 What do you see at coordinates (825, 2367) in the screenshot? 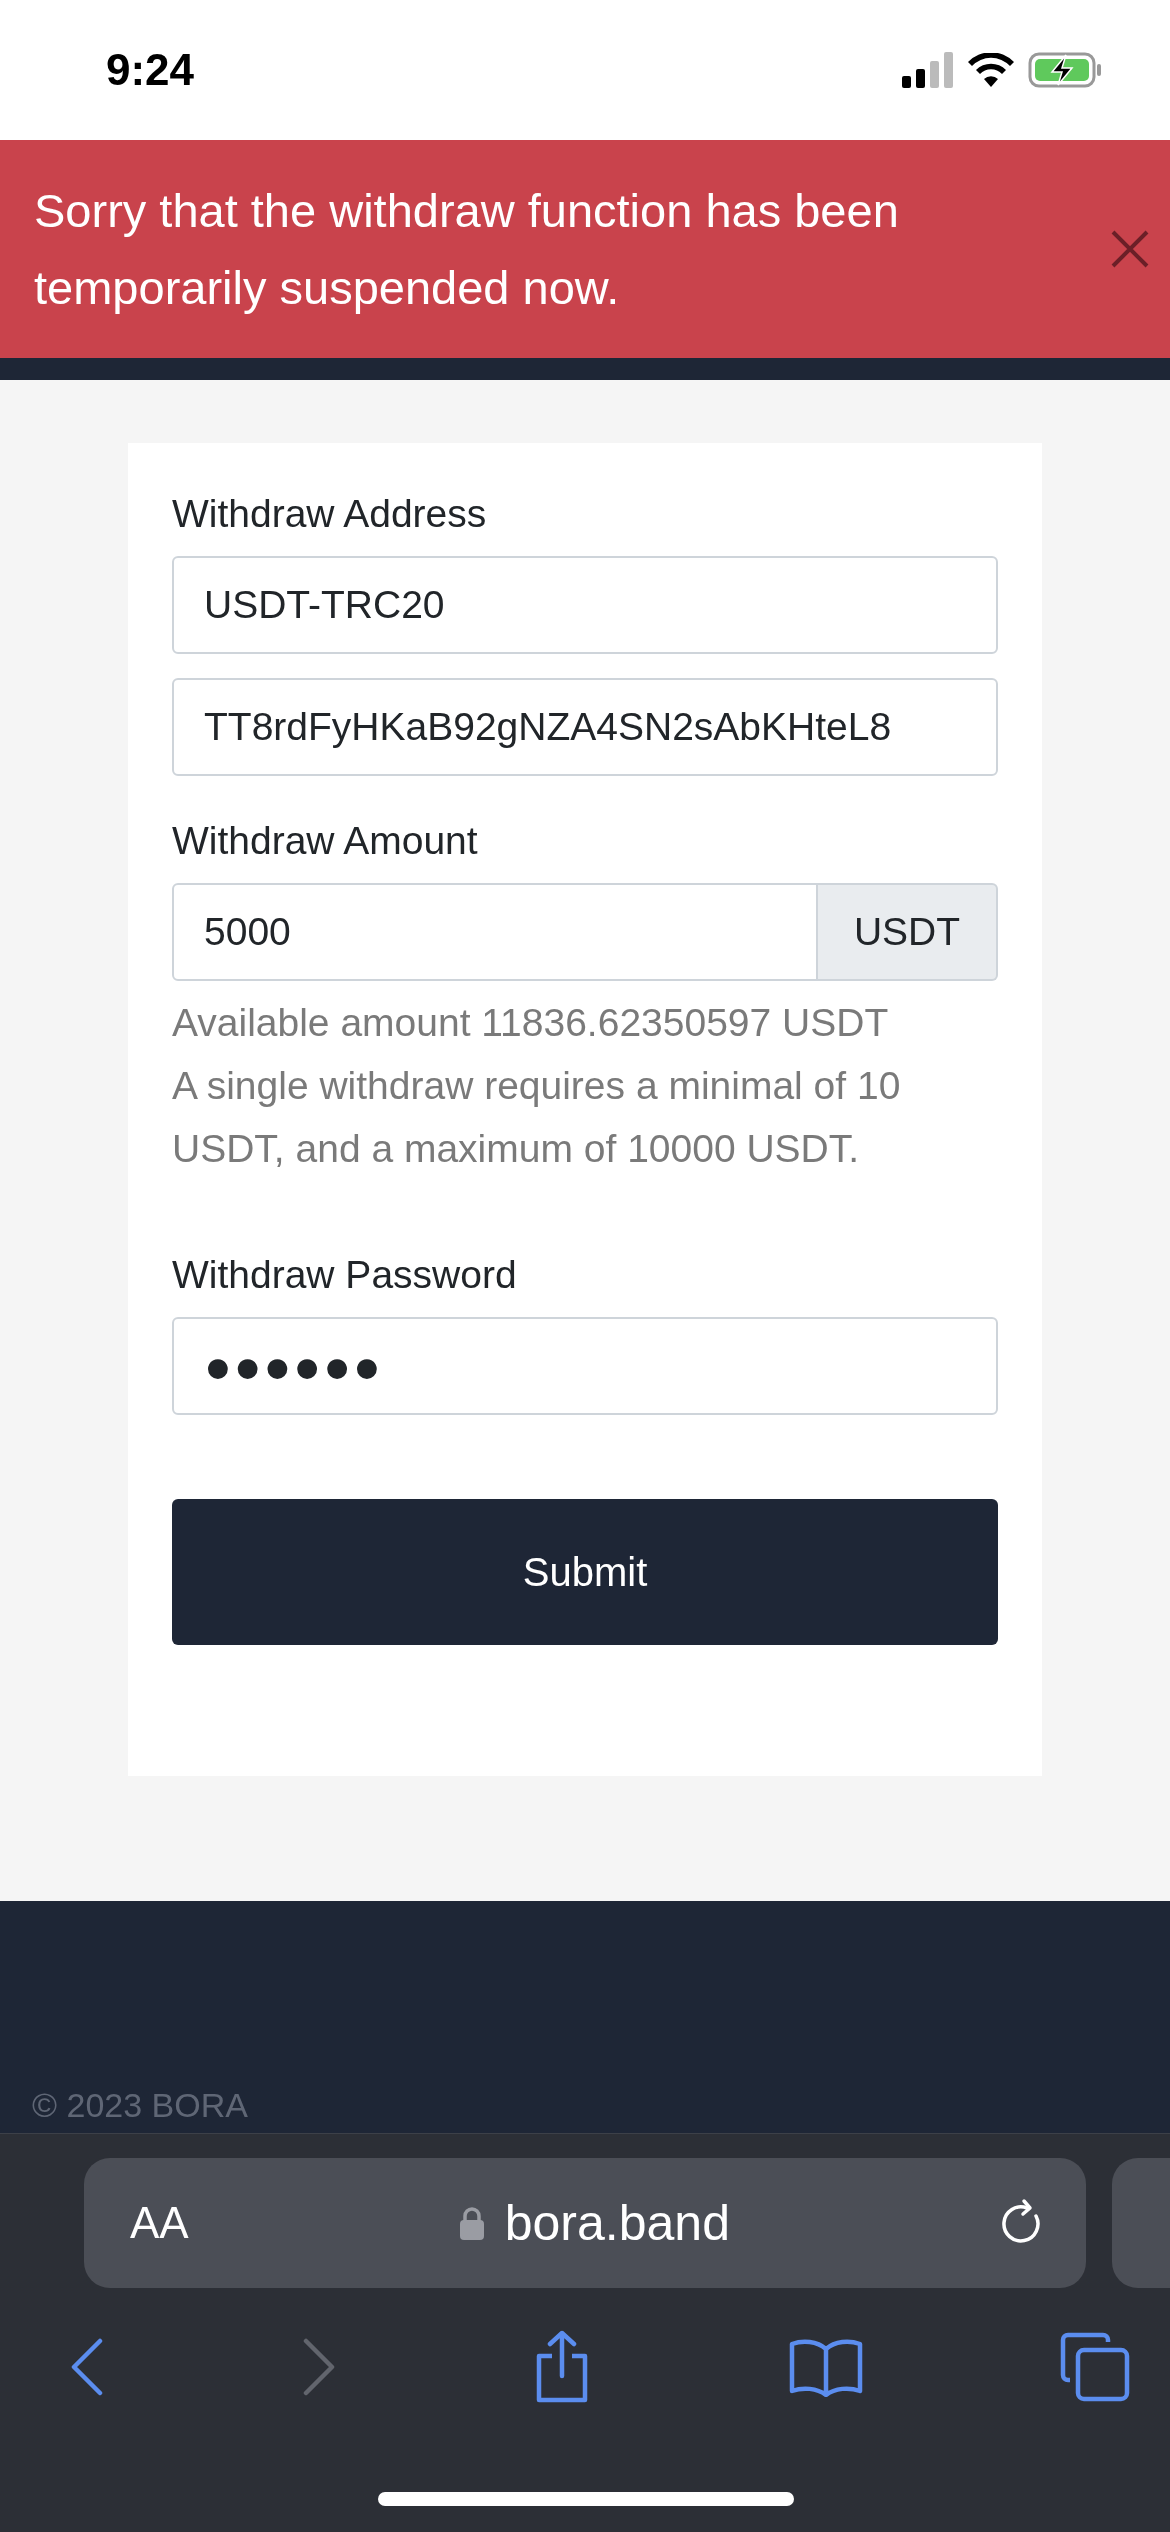
I see `book-icon` at bounding box center [825, 2367].